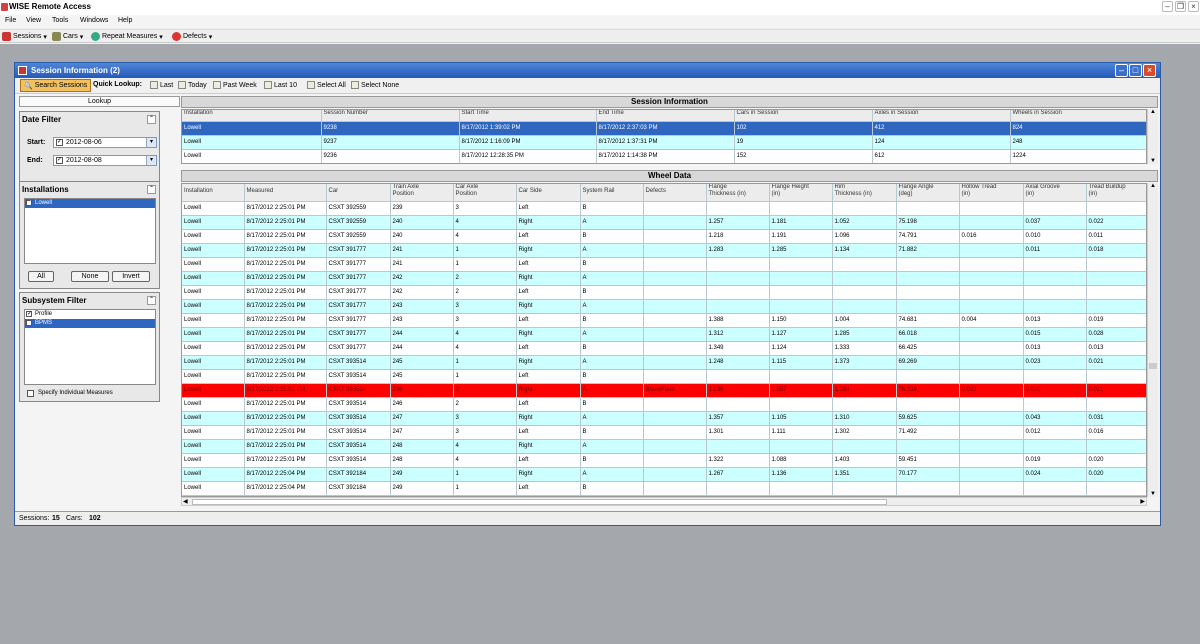  What do you see at coordinates (528, 142) in the screenshot?
I see `session-cell: 8/17/2012 1:16:09 PM` at bounding box center [528, 142].